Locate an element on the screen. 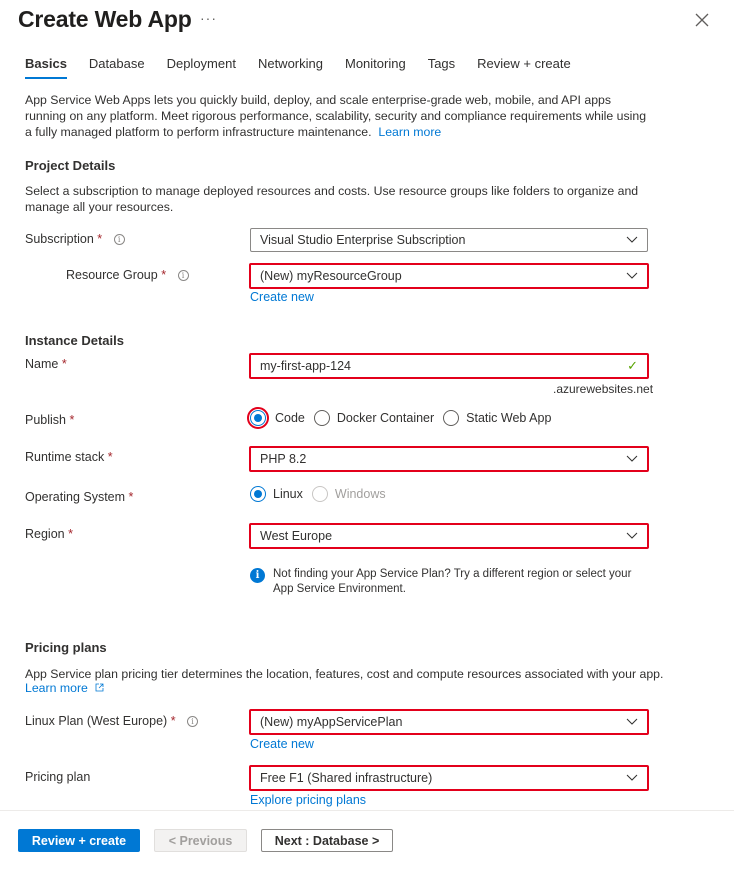  subscription-dropdown: Visual Studio Enterprise Subscription is located at coordinates (449, 240).